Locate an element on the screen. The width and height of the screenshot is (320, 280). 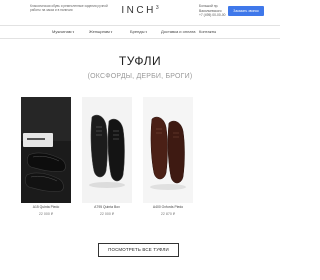
nav-item-label: Женщинам is located at coordinates (99, 31).